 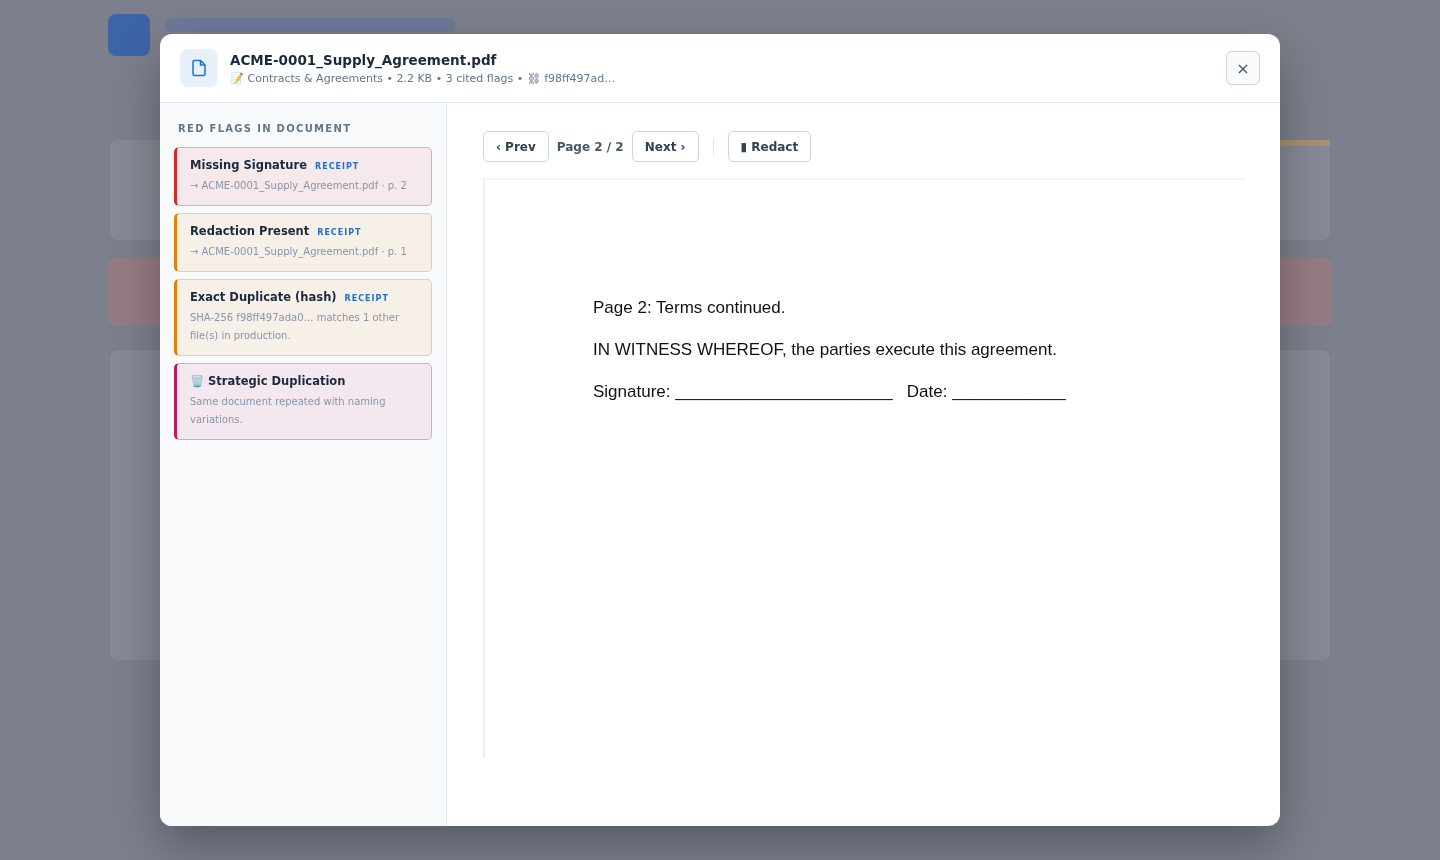 I want to click on blurred-stripe, so click(x=1305, y=143).